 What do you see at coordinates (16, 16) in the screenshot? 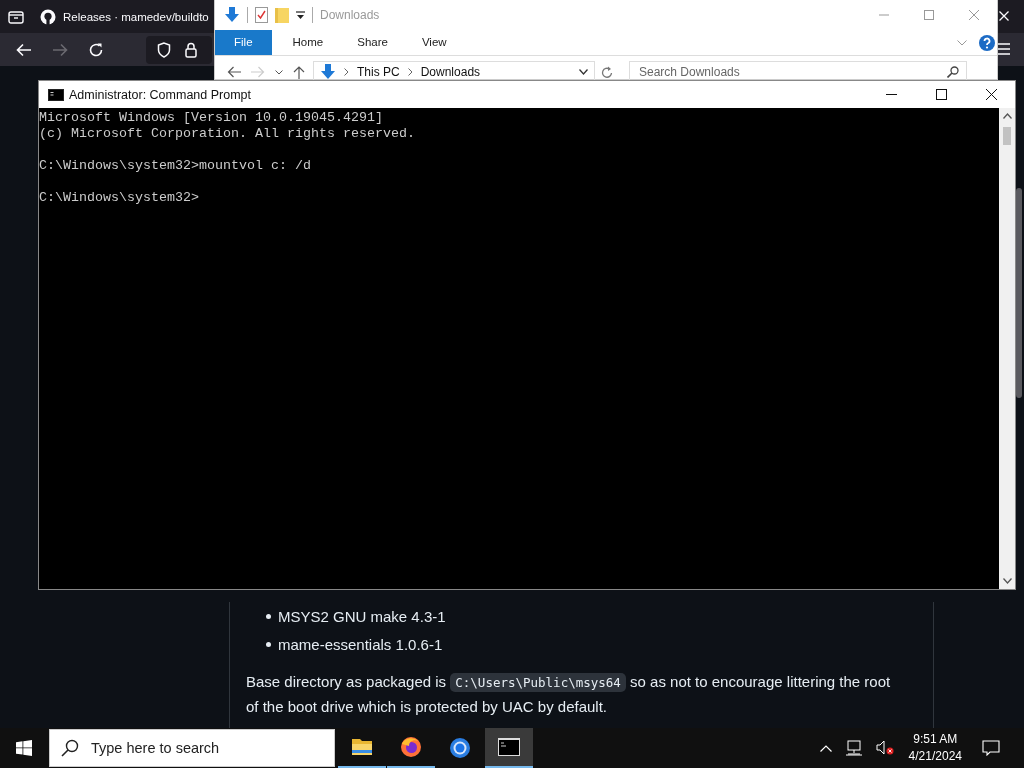
I see `tab-list-icon` at bounding box center [16, 16].